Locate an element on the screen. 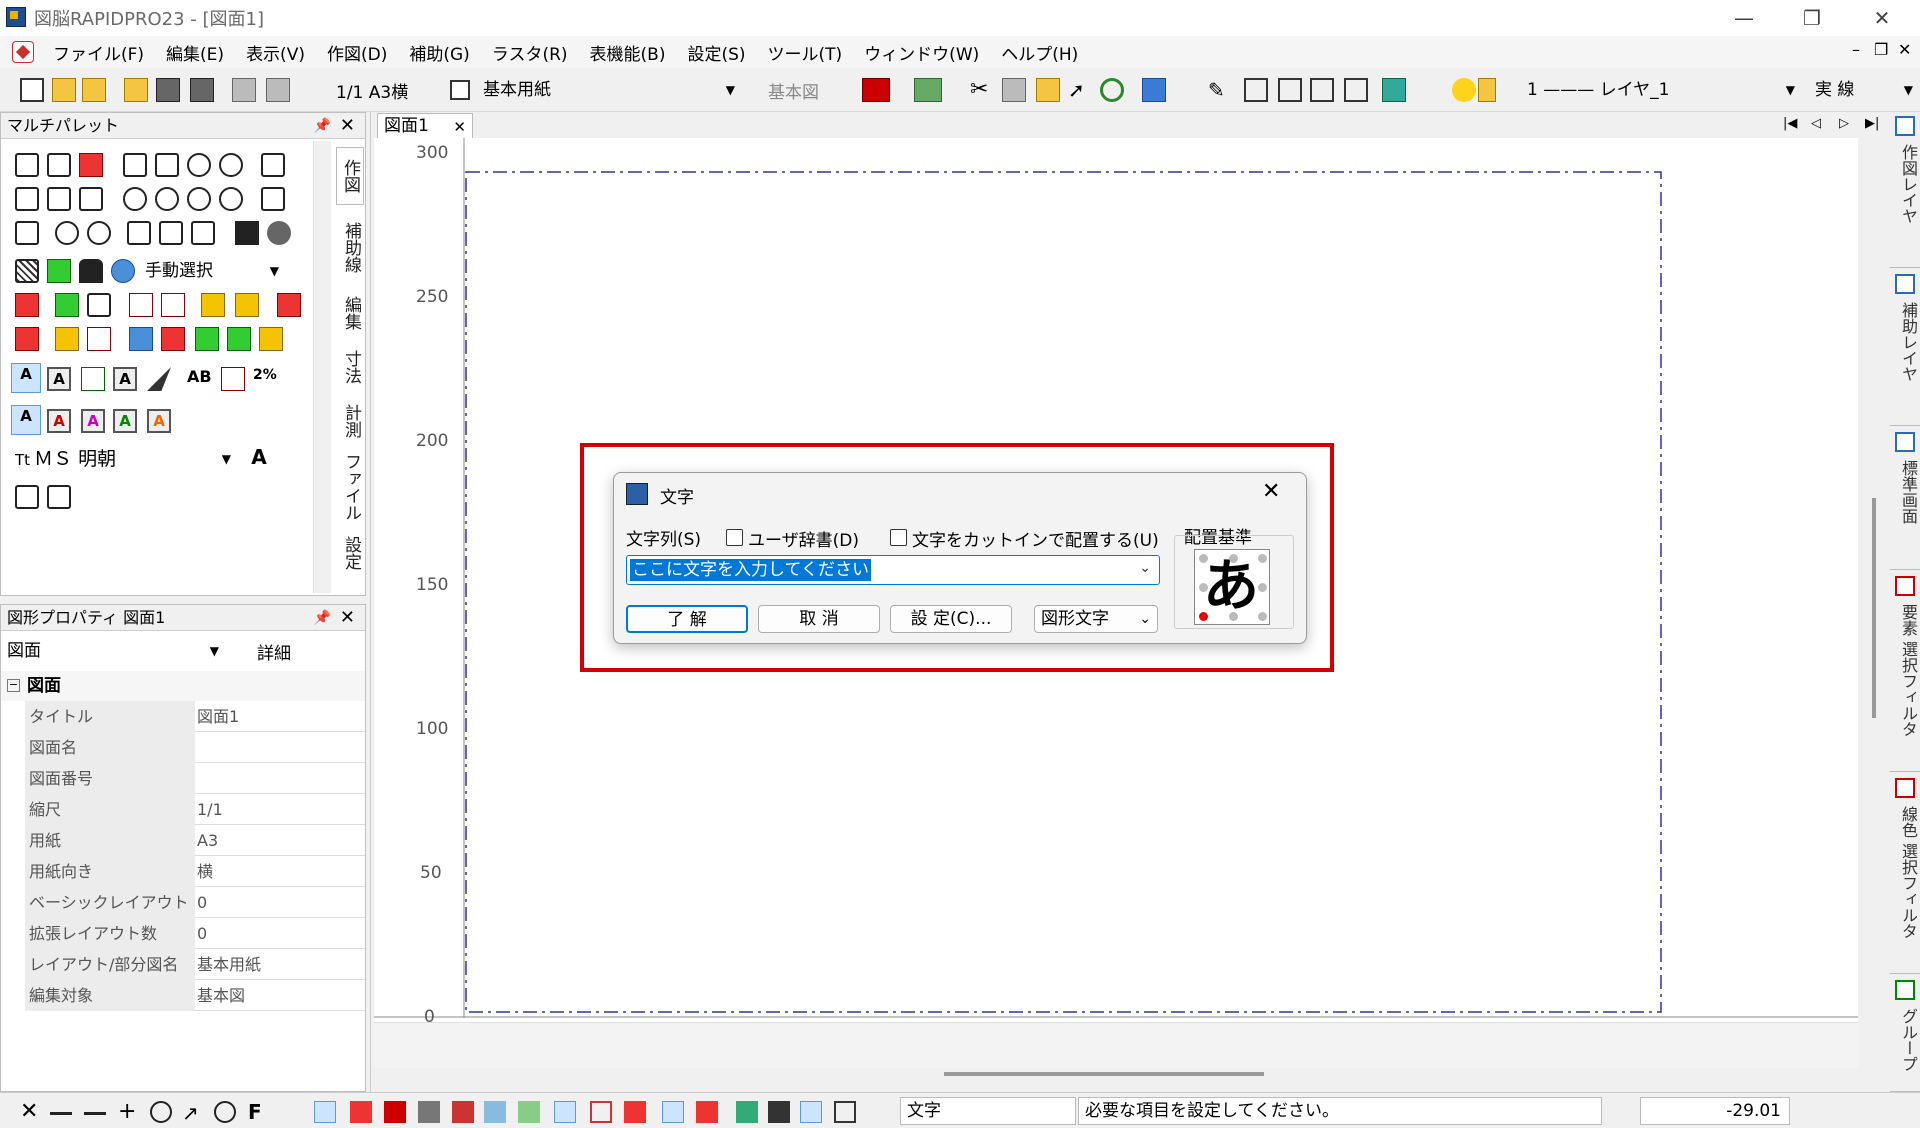 This screenshot has width=1920, height=1128. prop-row: 図面名 is located at coordinates (195, 747).